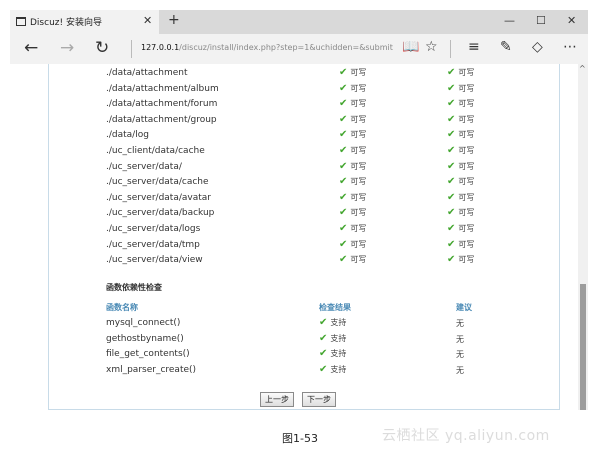 Image resolution: width=598 pixels, height=455 pixels. What do you see at coordinates (319, 399) in the screenshot?
I see `next-step-button: 下一步` at bounding box center [319, 399].